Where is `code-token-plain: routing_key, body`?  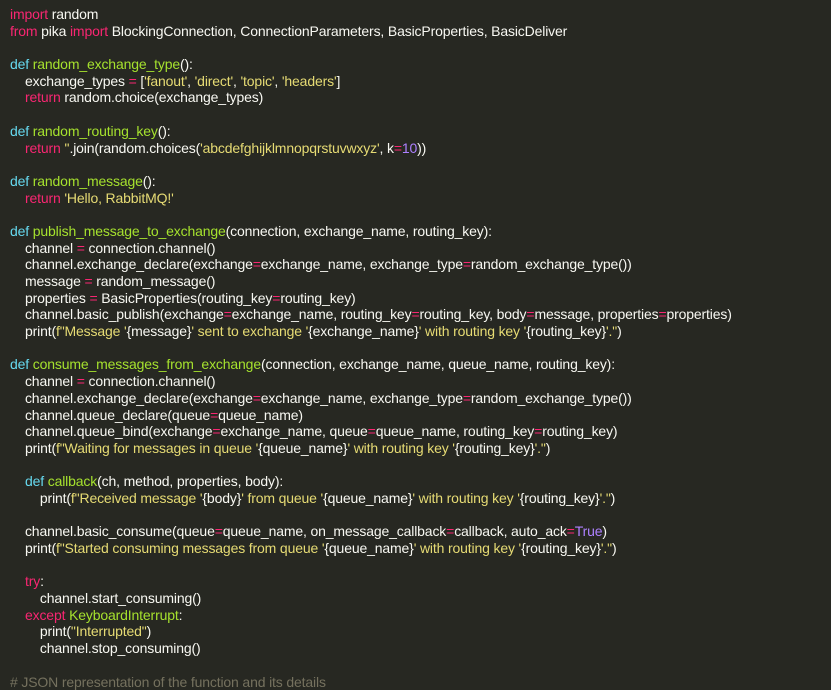
code-token-plain: routing_key, body is located at coordinates (472, 314).